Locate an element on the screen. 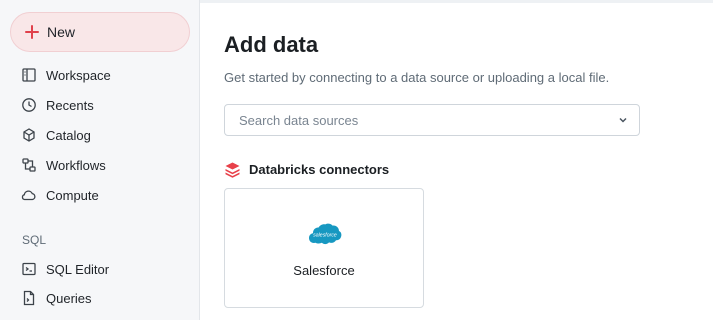 The image size is (713, 320). data-source-search is located at coordinates (432, 120).